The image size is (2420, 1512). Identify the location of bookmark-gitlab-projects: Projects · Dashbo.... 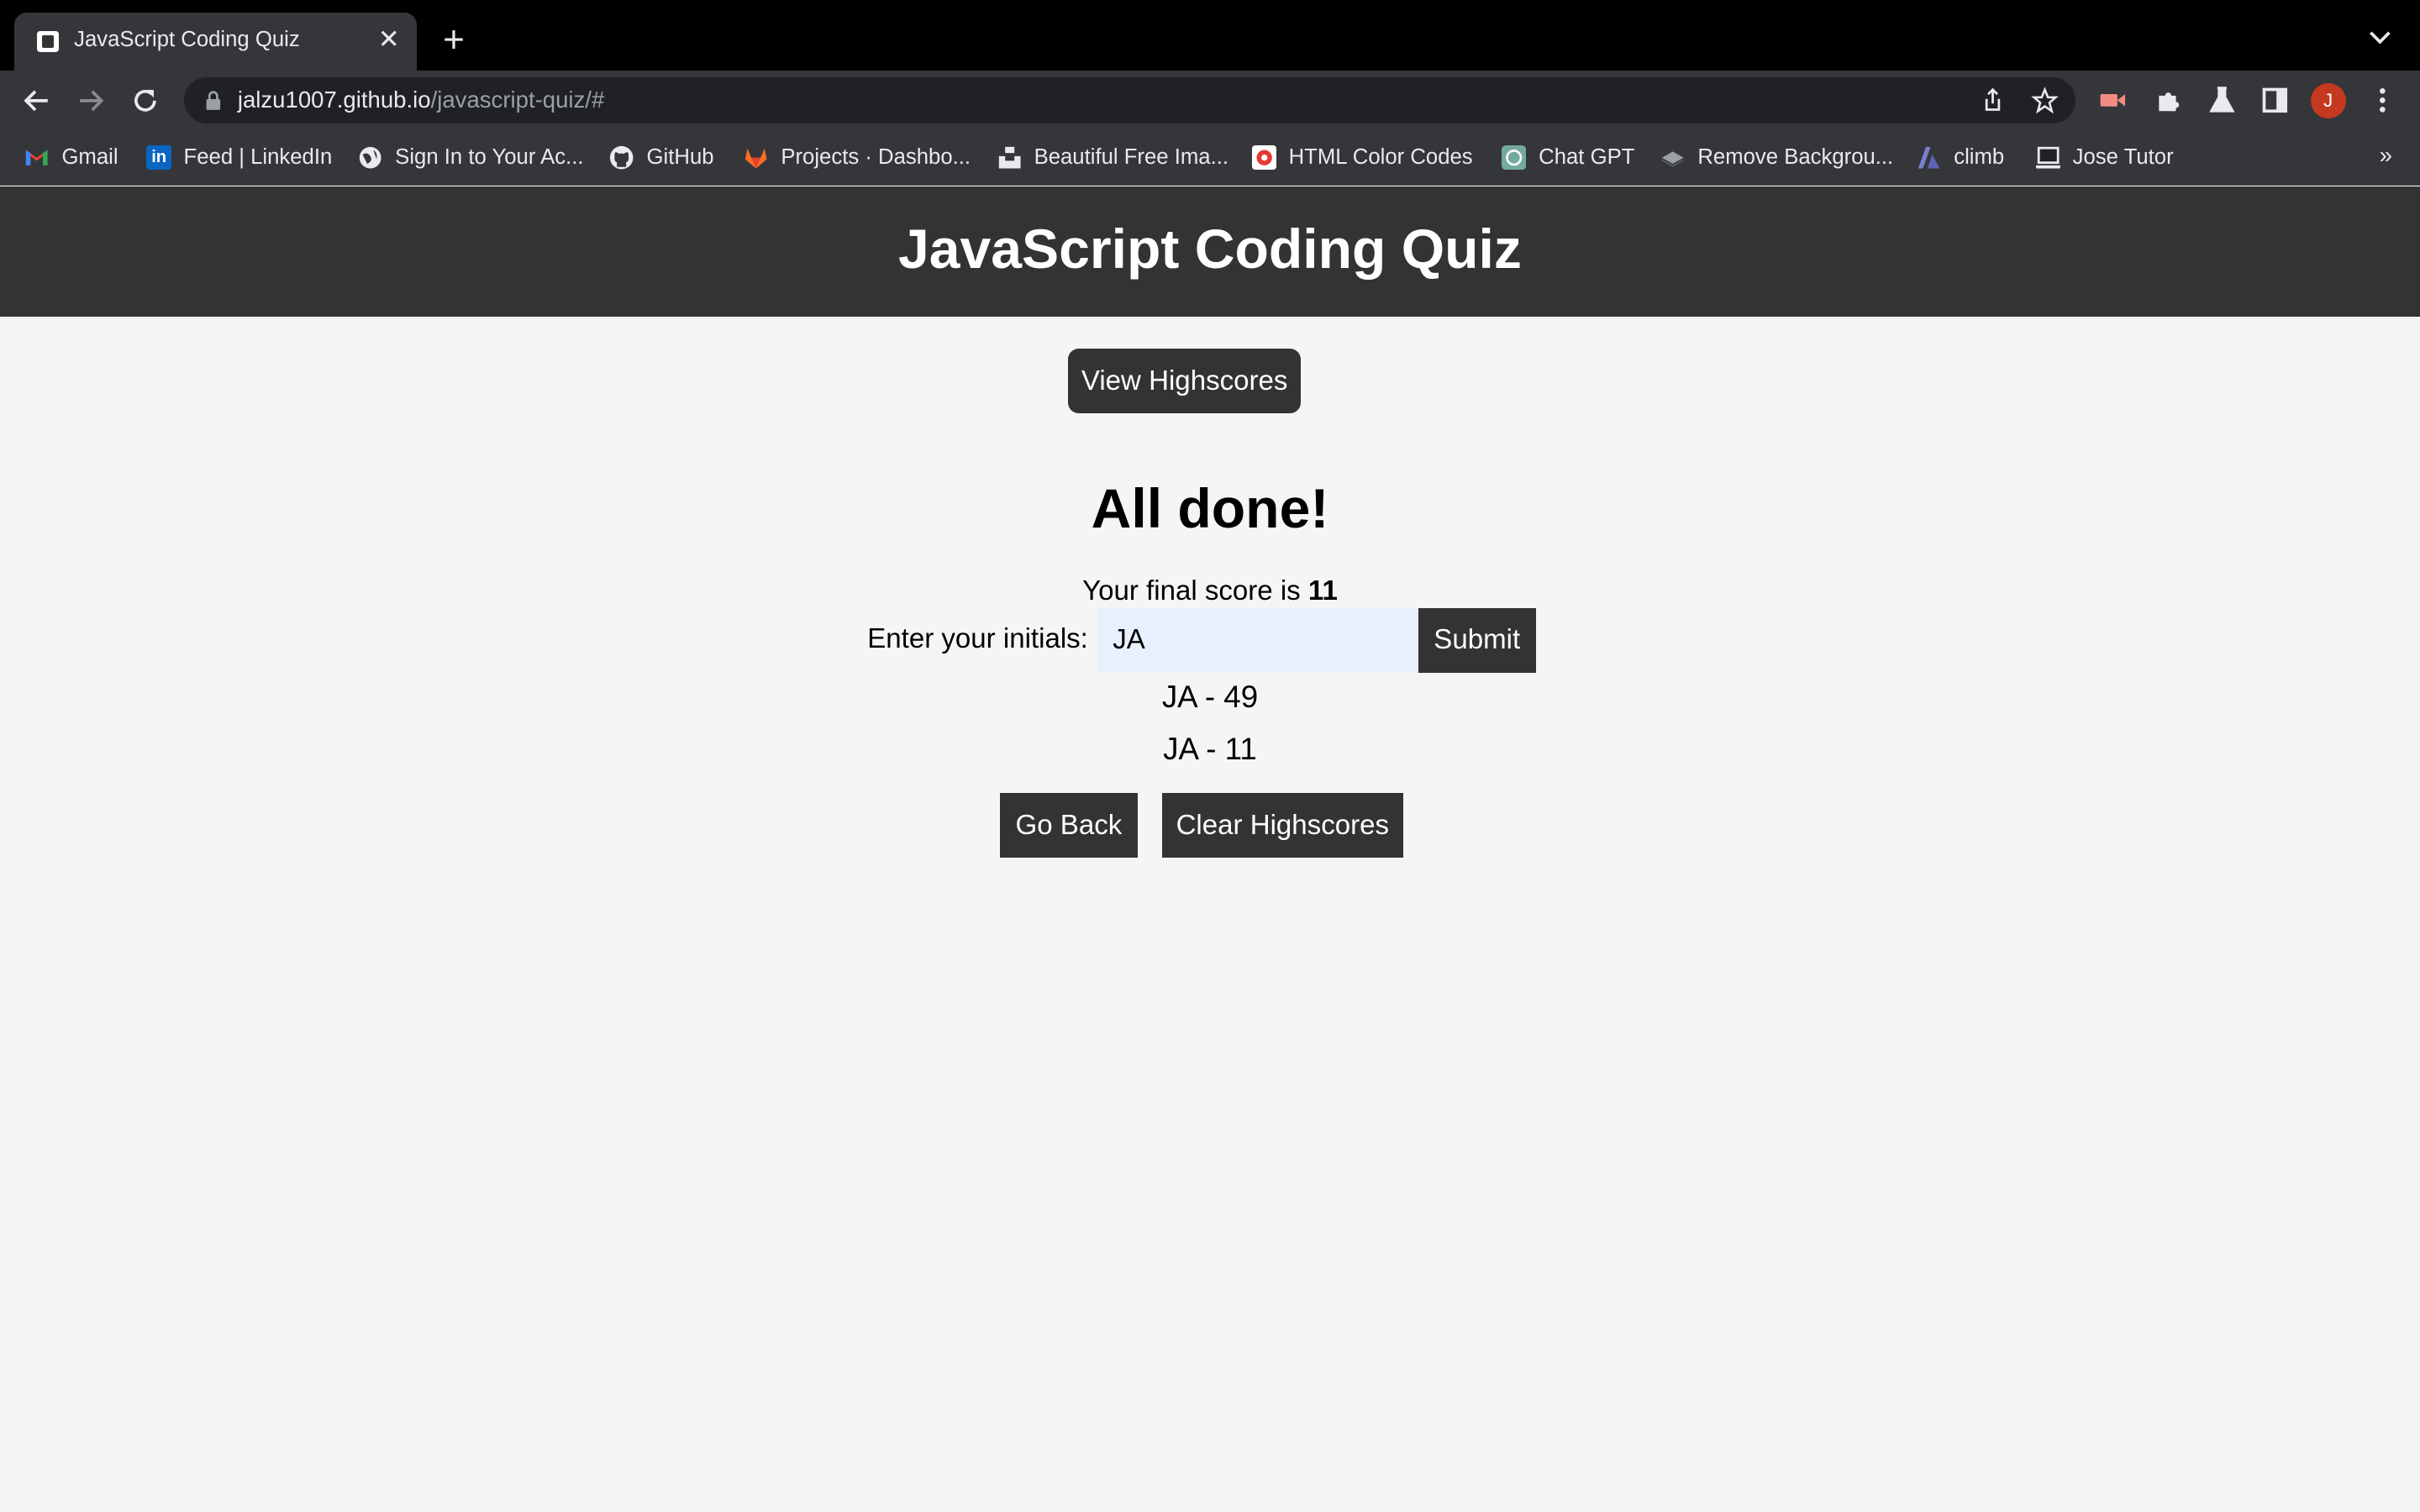
(857, 157).